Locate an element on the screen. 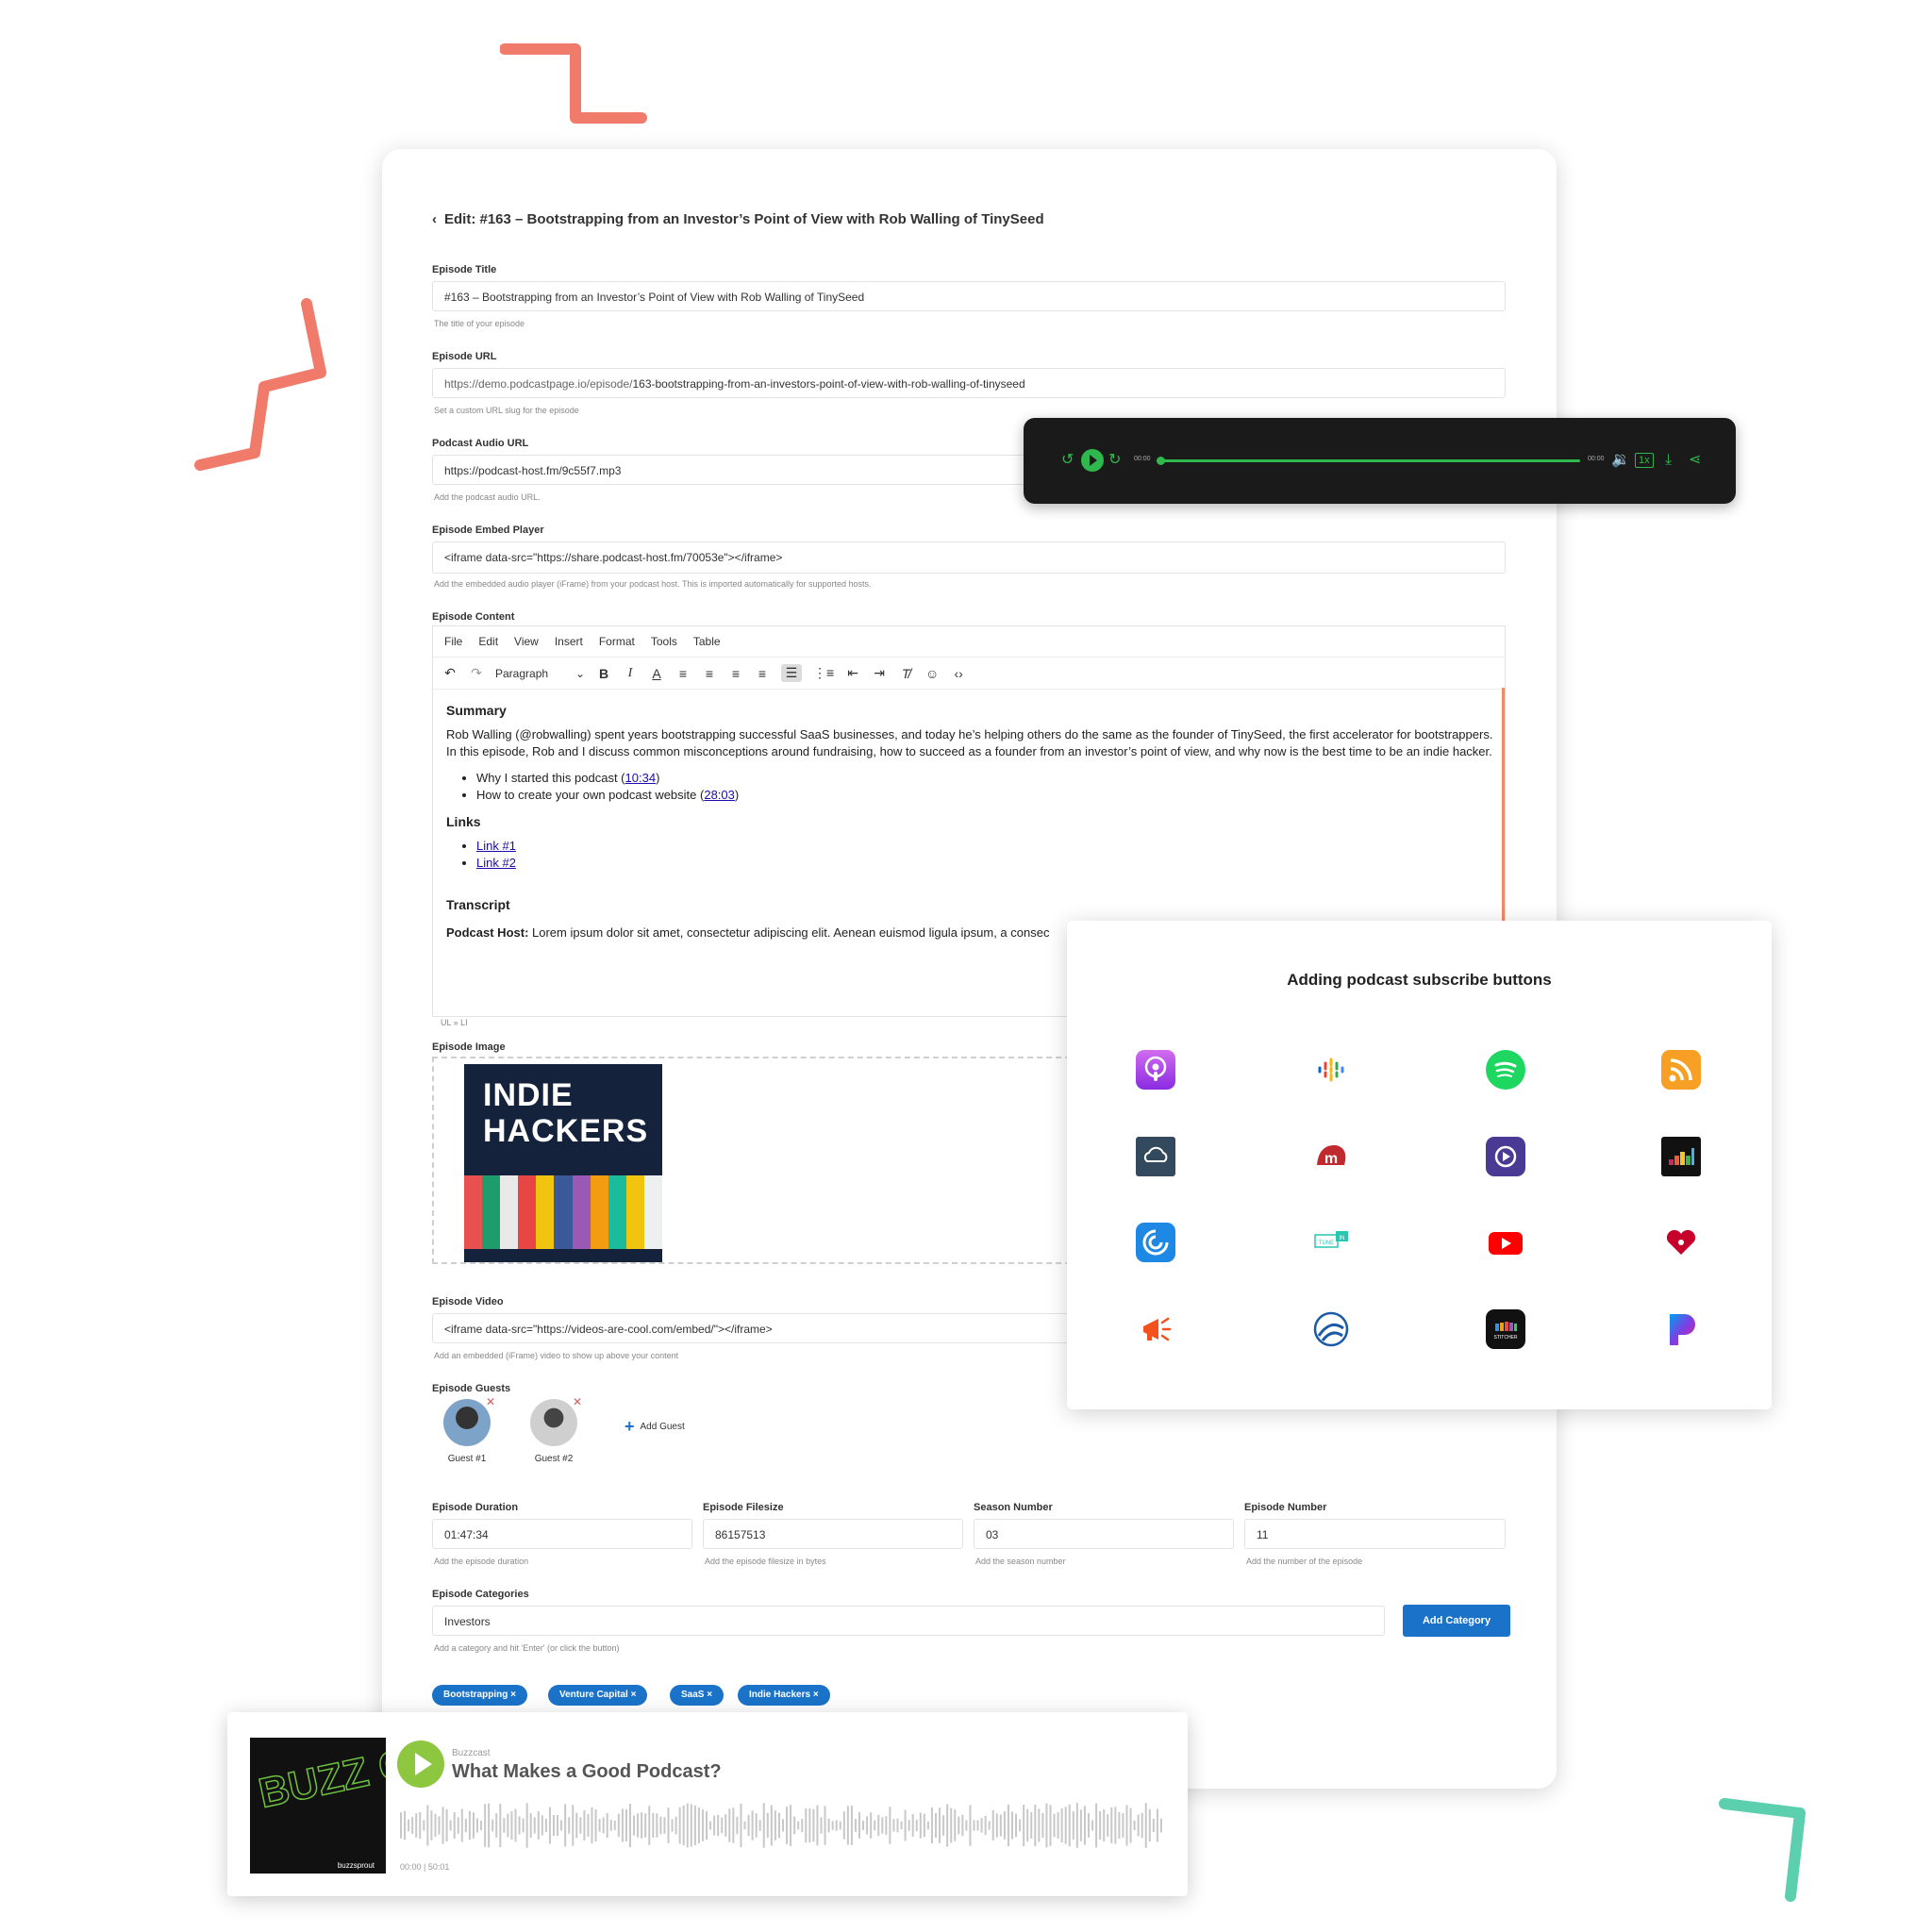 This screenshot has height=1932, width=1932. italic-icon: I is located at coordinates (631, 674).